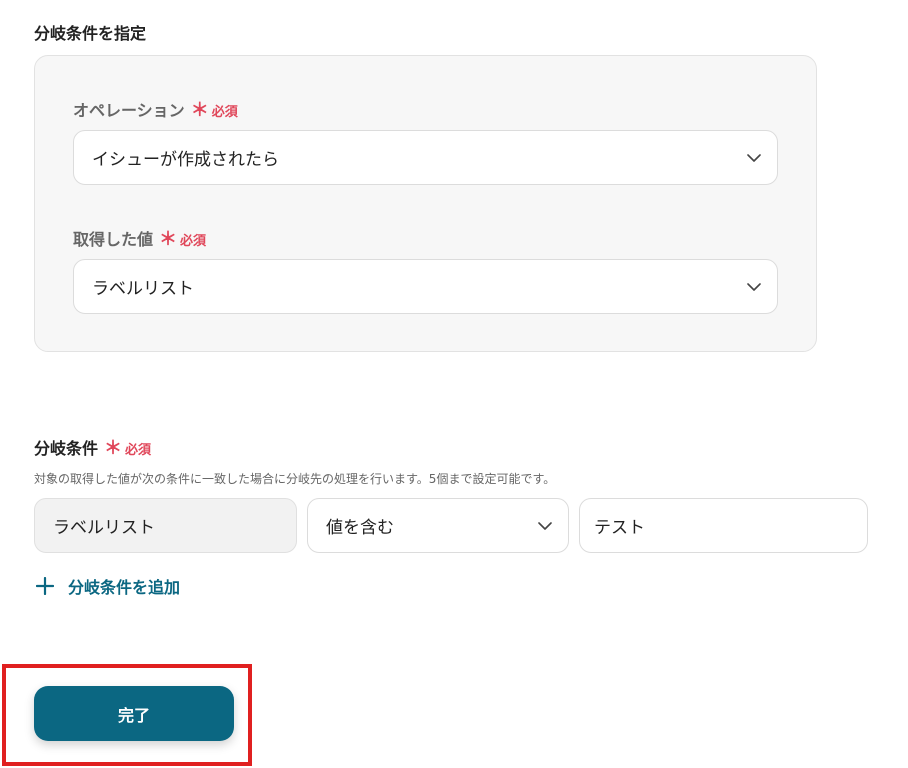  I want to click on plus-icon, so click(45, 586).